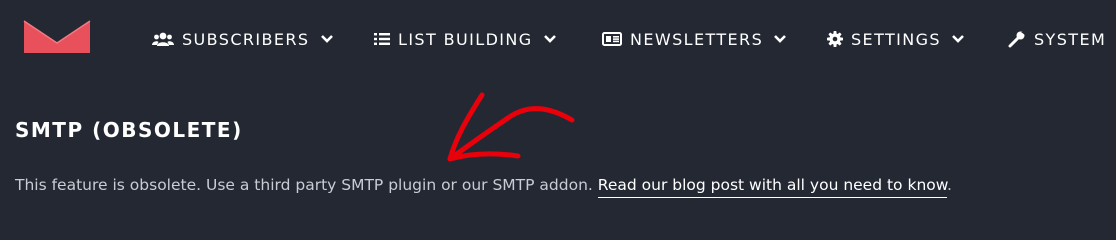 Image resolution: width=1116 pixels, height=240 pixels. I want to click on nav-item-subscribers: SUBSCRIBERS, so click(243, 39).